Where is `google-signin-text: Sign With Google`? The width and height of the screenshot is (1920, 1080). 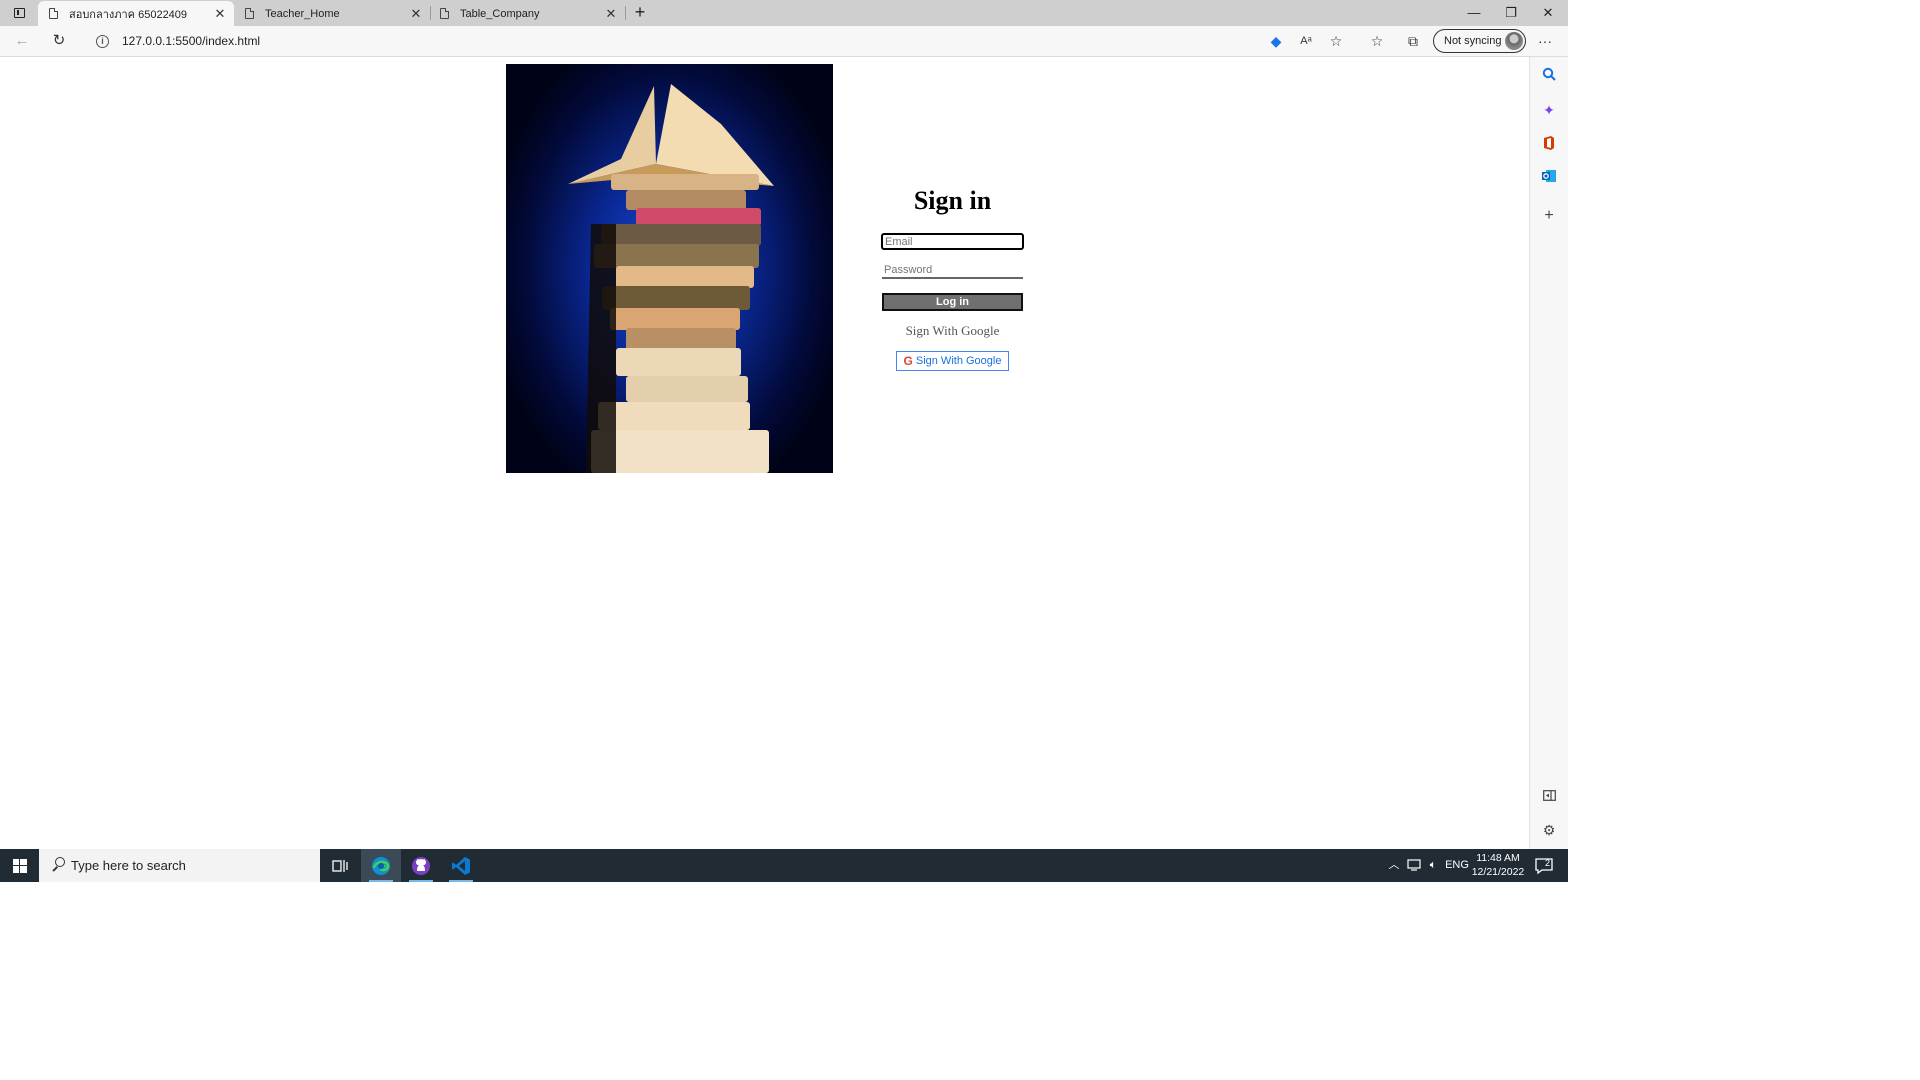 google-signin-text: Sign With Google is located at coordinates (952, 330).